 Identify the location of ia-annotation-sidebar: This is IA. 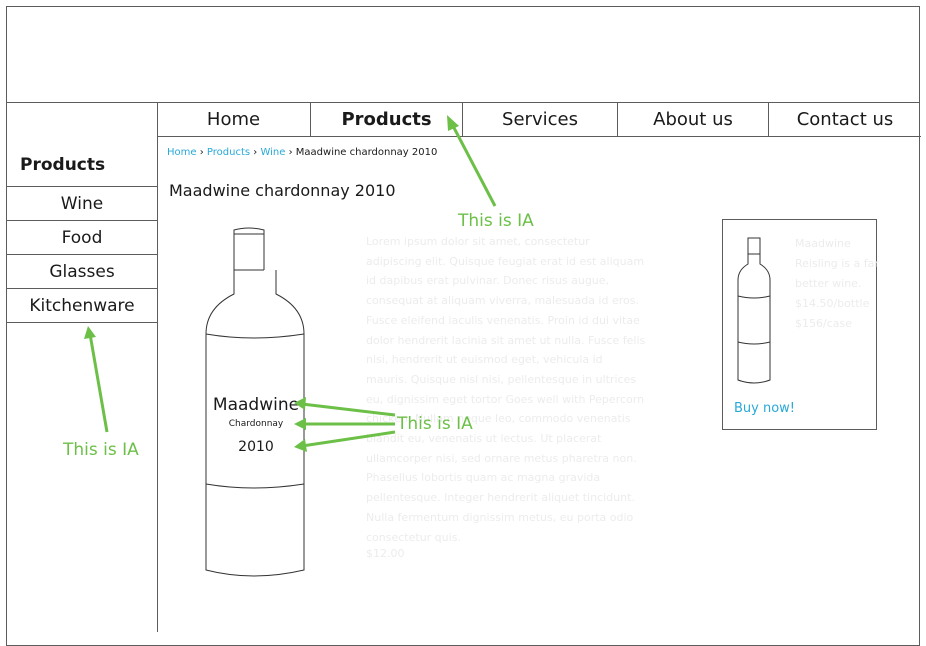
(101, 450).